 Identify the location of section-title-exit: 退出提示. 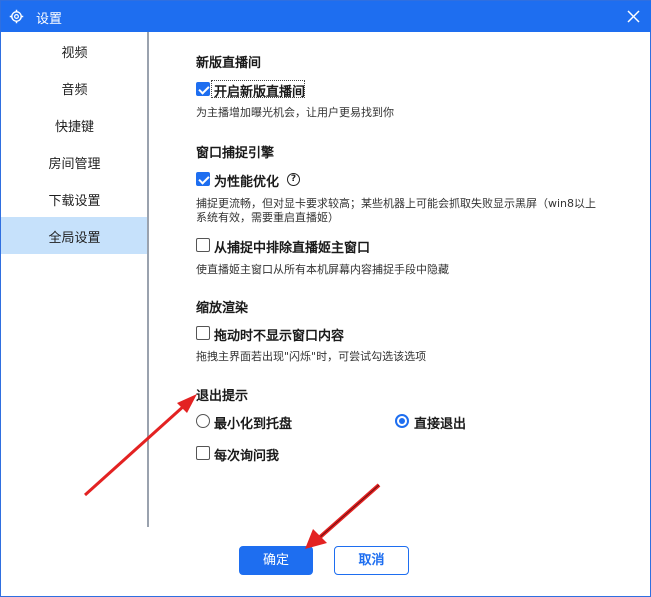
(222, 396).